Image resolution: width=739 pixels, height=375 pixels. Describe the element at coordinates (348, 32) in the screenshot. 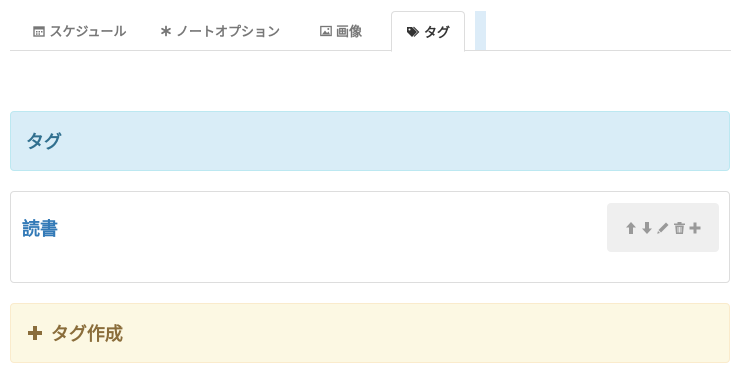

I see `tab-label: 画像` at that location.